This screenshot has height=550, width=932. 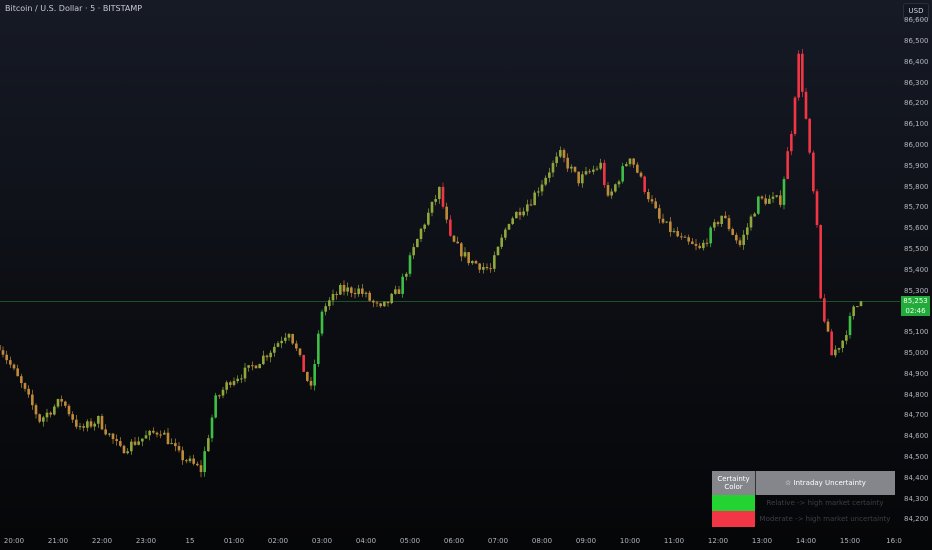 I want to click on price-tick: 86,000, so click(x=916, y=145).